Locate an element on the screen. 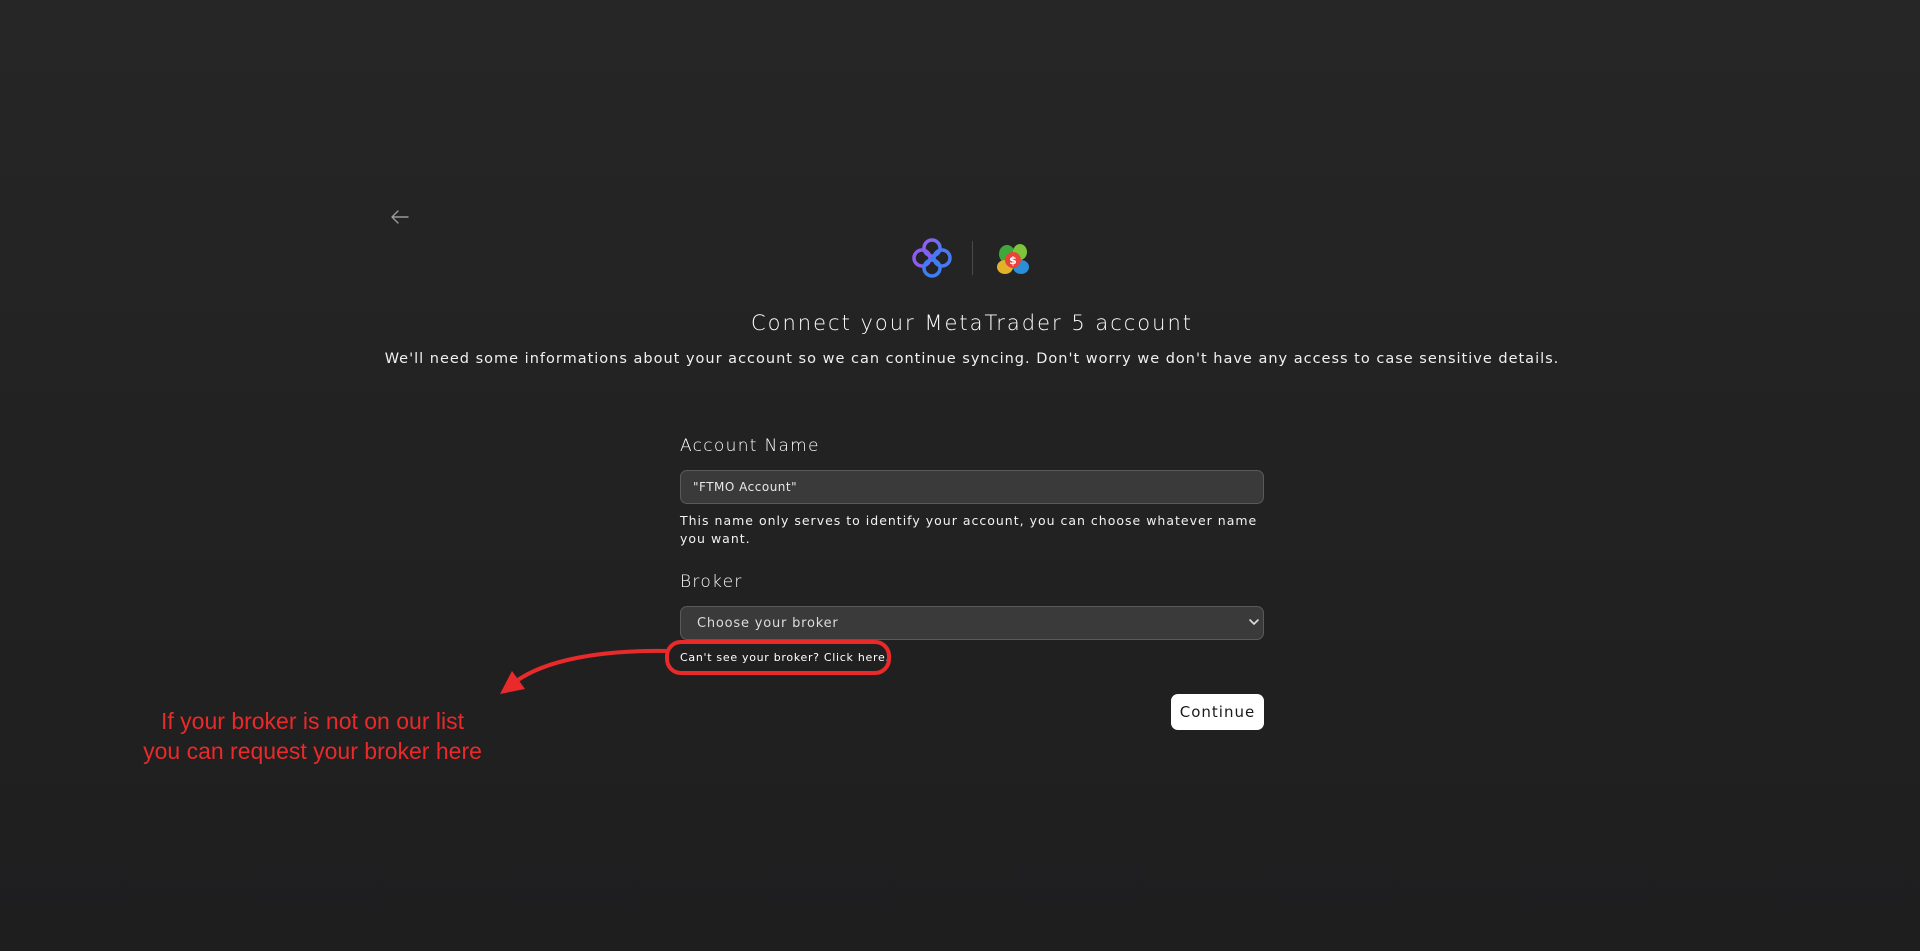 This screenshot has width=1920, height=951. arrow-left-icon is located at coordinates (400, 217).